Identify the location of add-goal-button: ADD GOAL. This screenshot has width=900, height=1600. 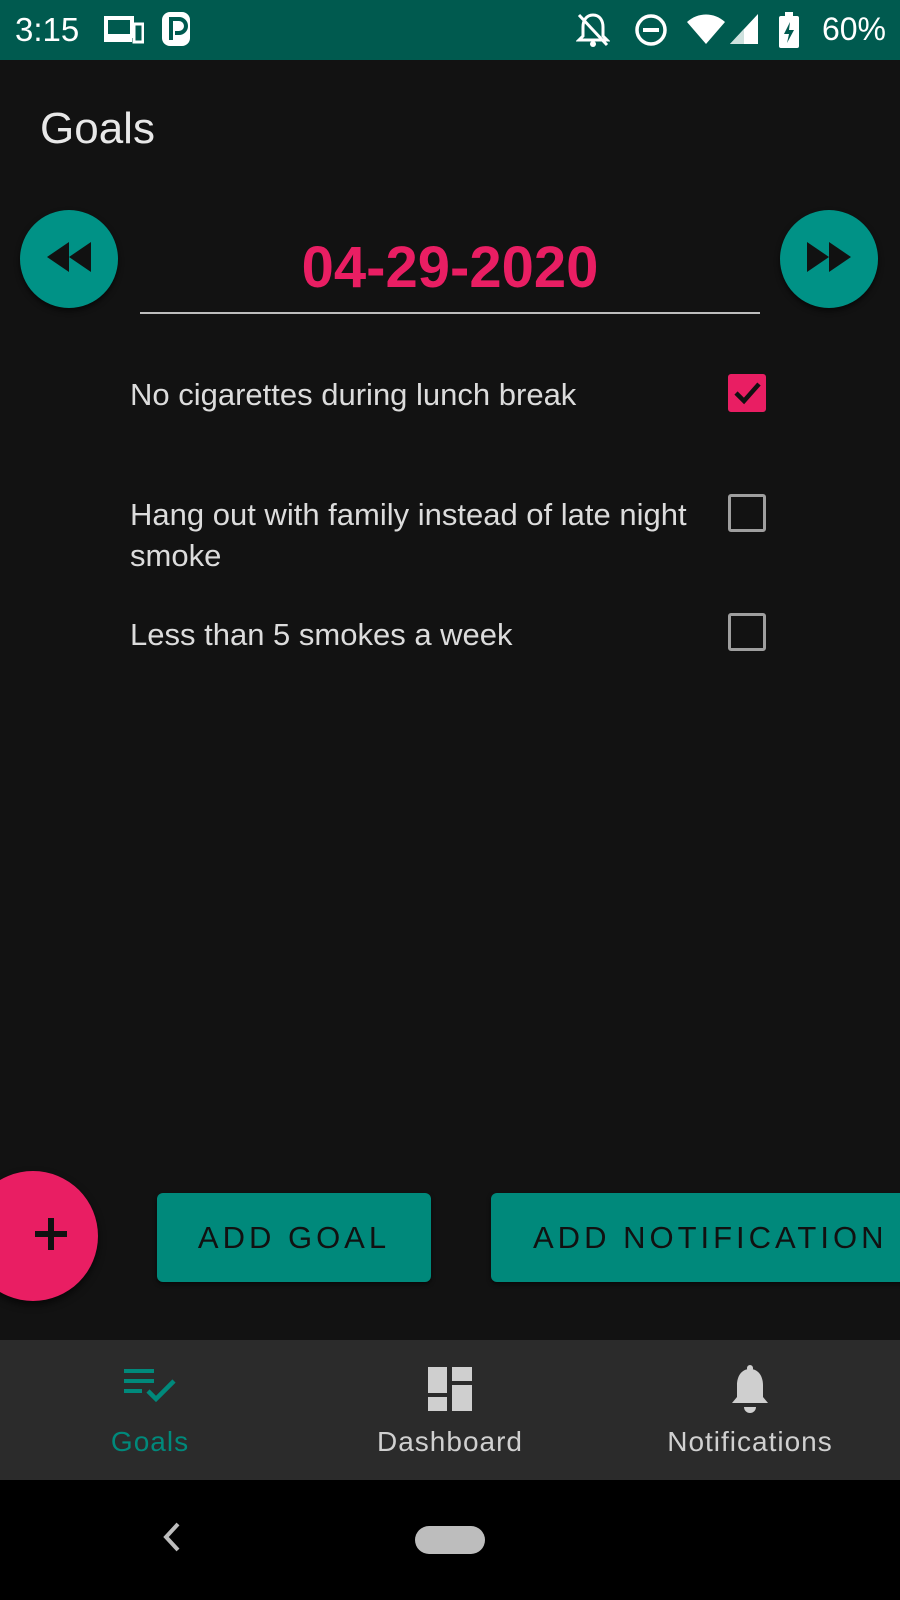
(294, 1237).